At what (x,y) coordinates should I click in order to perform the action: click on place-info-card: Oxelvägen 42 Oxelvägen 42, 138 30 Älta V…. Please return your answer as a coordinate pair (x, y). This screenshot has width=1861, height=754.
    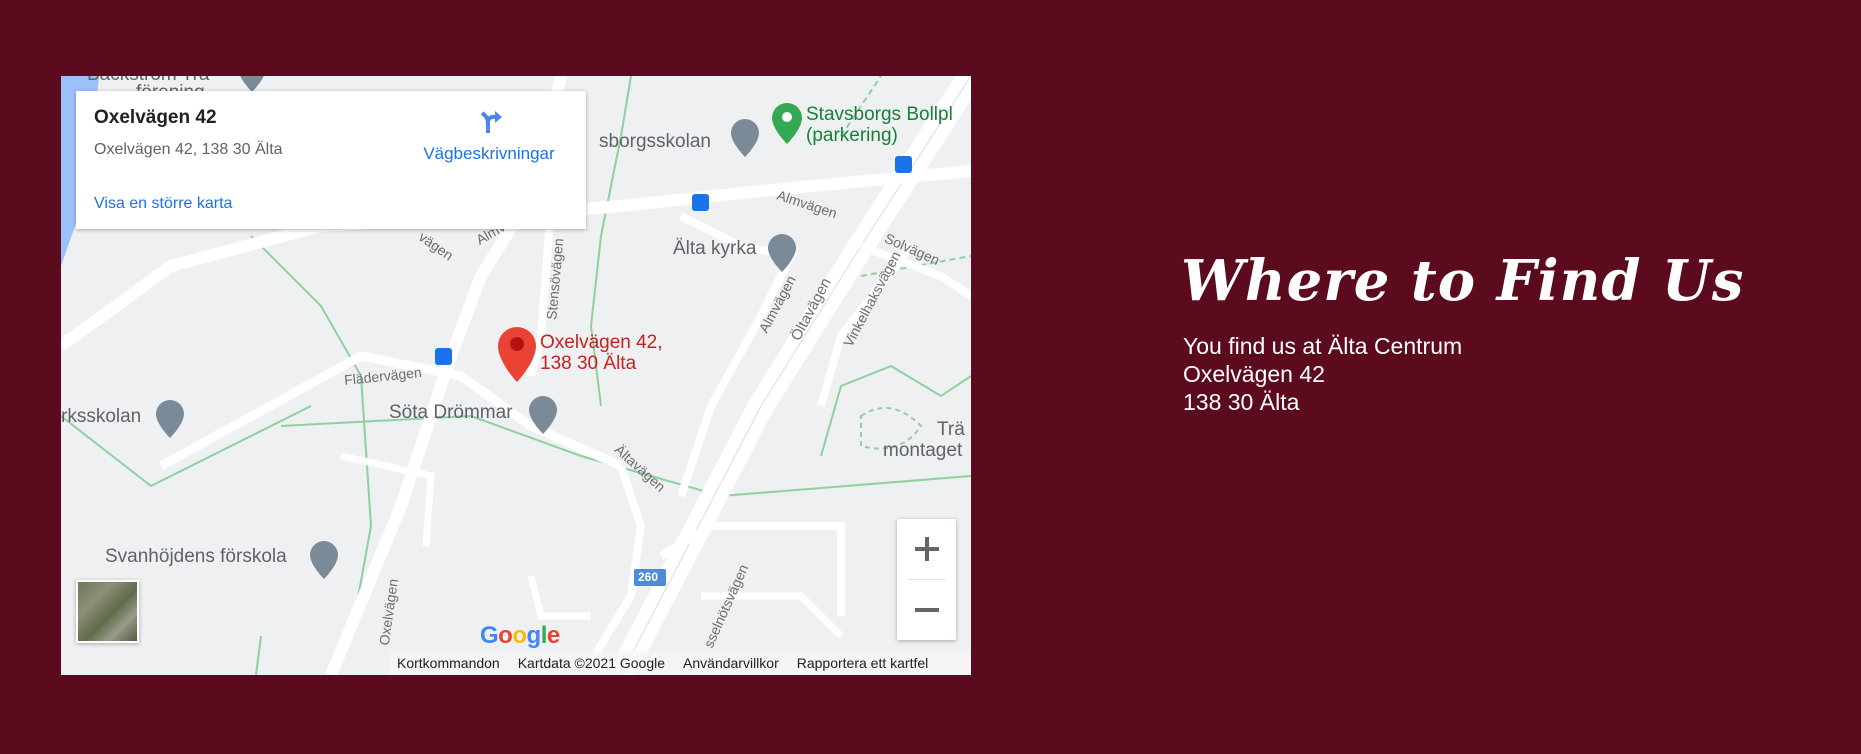
    Looking at the image, I should click on (331, 160).